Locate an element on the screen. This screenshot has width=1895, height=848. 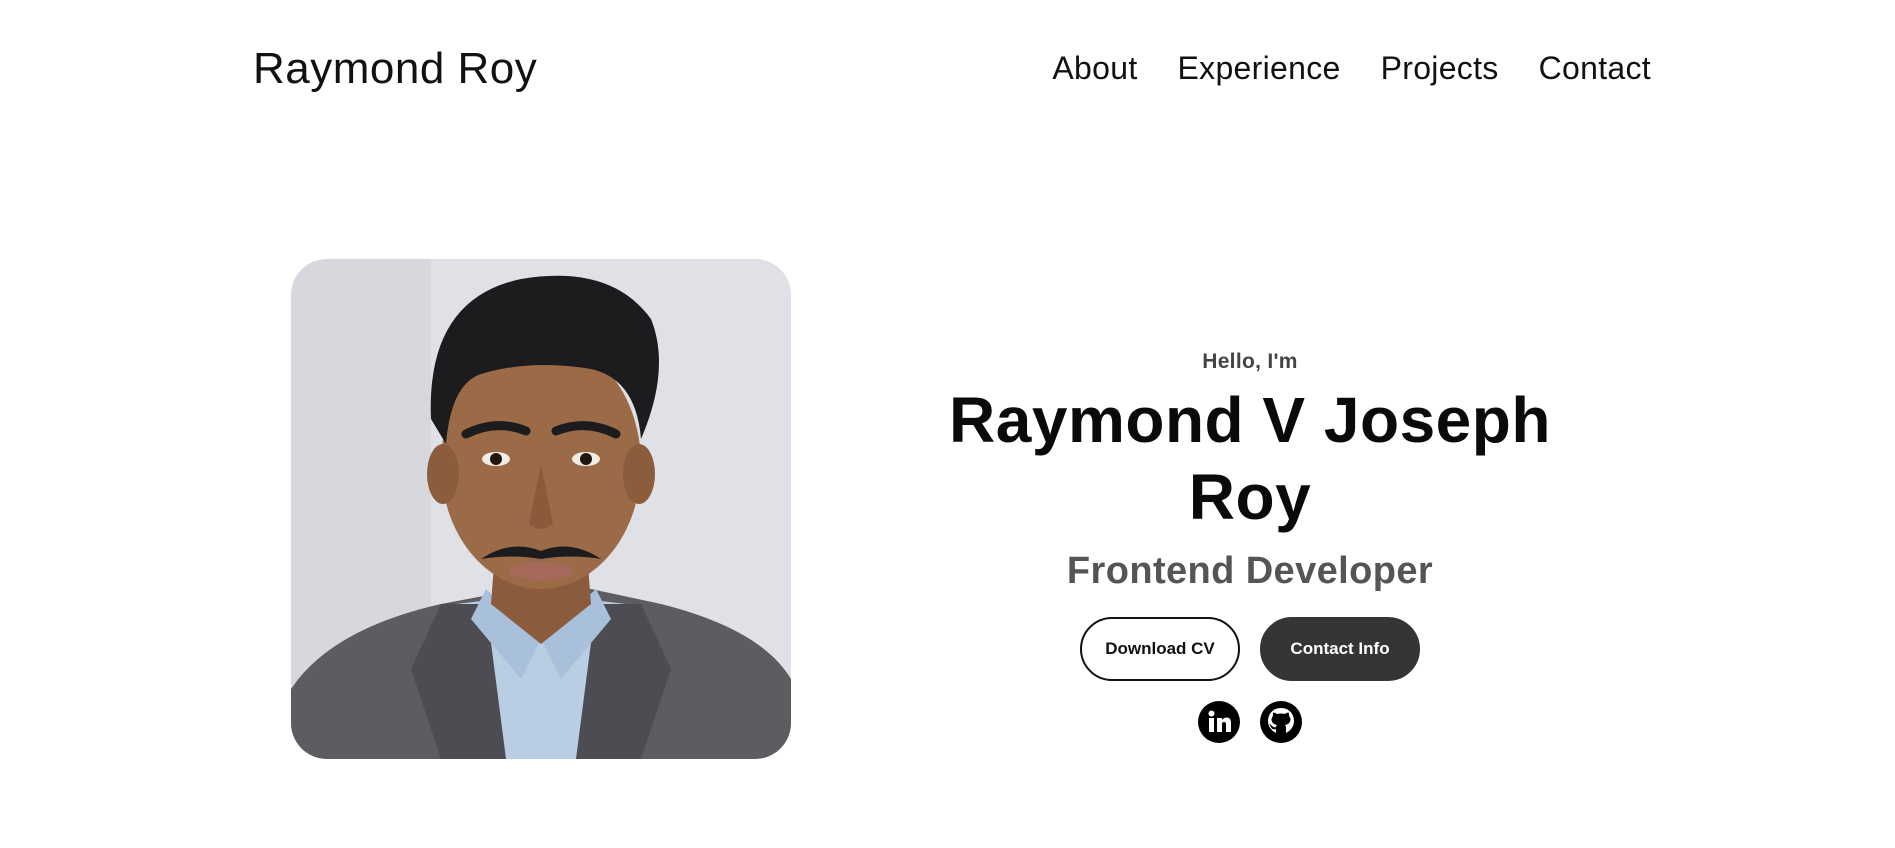
contact-info-button: Contact Info is located at coordinates (1340, 648).